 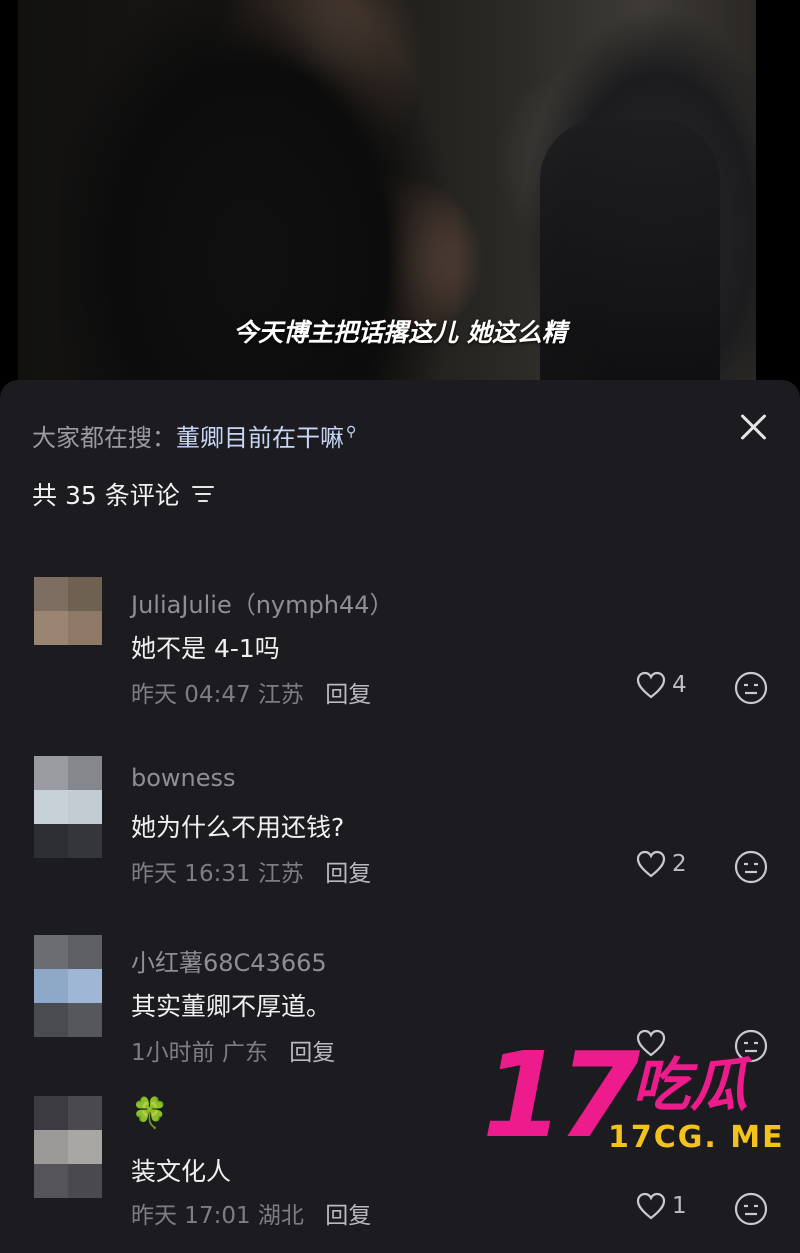 I want to click on comment-meta: 昨天 16:31 江苏 回复, so click(x=251, y=871).